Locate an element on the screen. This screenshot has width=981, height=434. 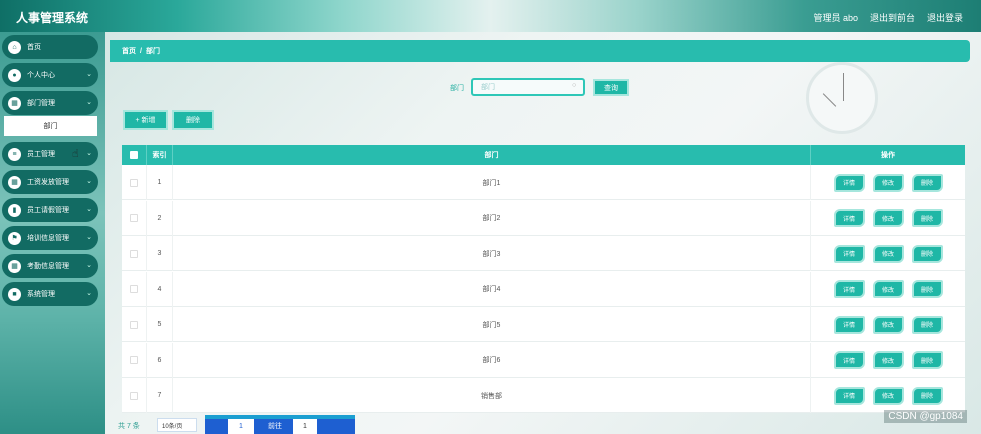
select-all-checkbox is located at coordinates (134, 155).